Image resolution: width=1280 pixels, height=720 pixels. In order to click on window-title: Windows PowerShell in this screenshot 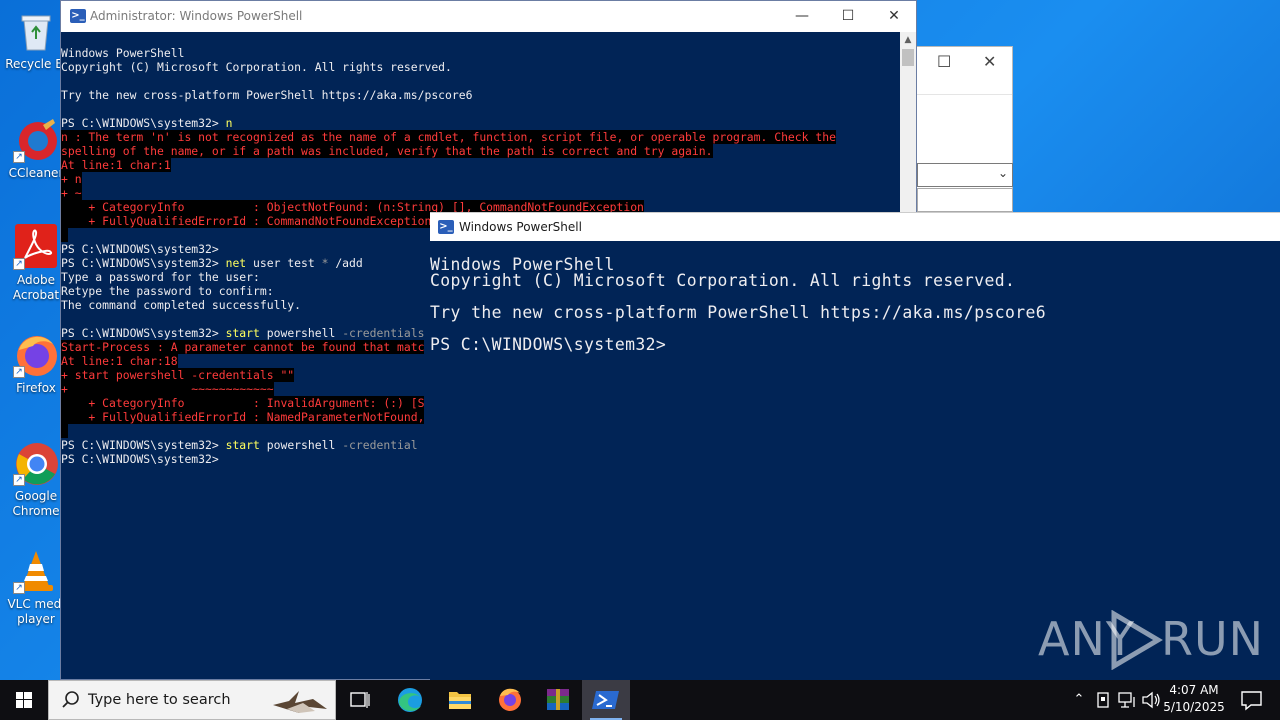, I will do `click(520, 227)`.